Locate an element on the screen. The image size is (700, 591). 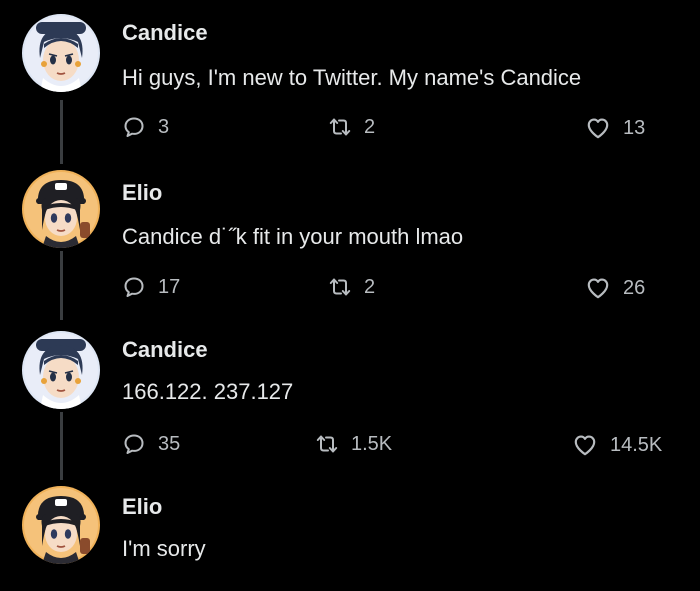
reply-count: 35 is located at coordinates (169, 444).